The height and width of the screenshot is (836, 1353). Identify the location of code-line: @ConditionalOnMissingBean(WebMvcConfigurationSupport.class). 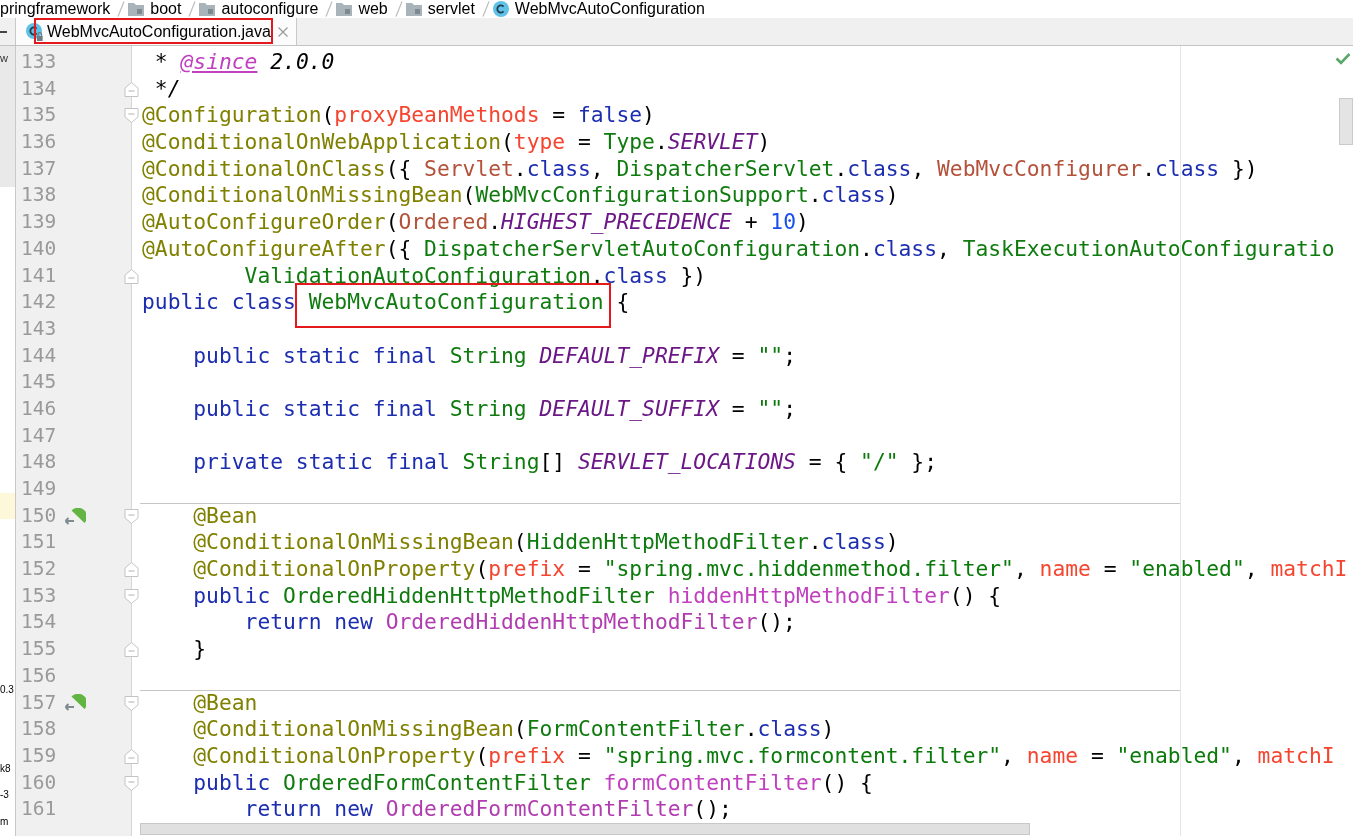
(520, 196).